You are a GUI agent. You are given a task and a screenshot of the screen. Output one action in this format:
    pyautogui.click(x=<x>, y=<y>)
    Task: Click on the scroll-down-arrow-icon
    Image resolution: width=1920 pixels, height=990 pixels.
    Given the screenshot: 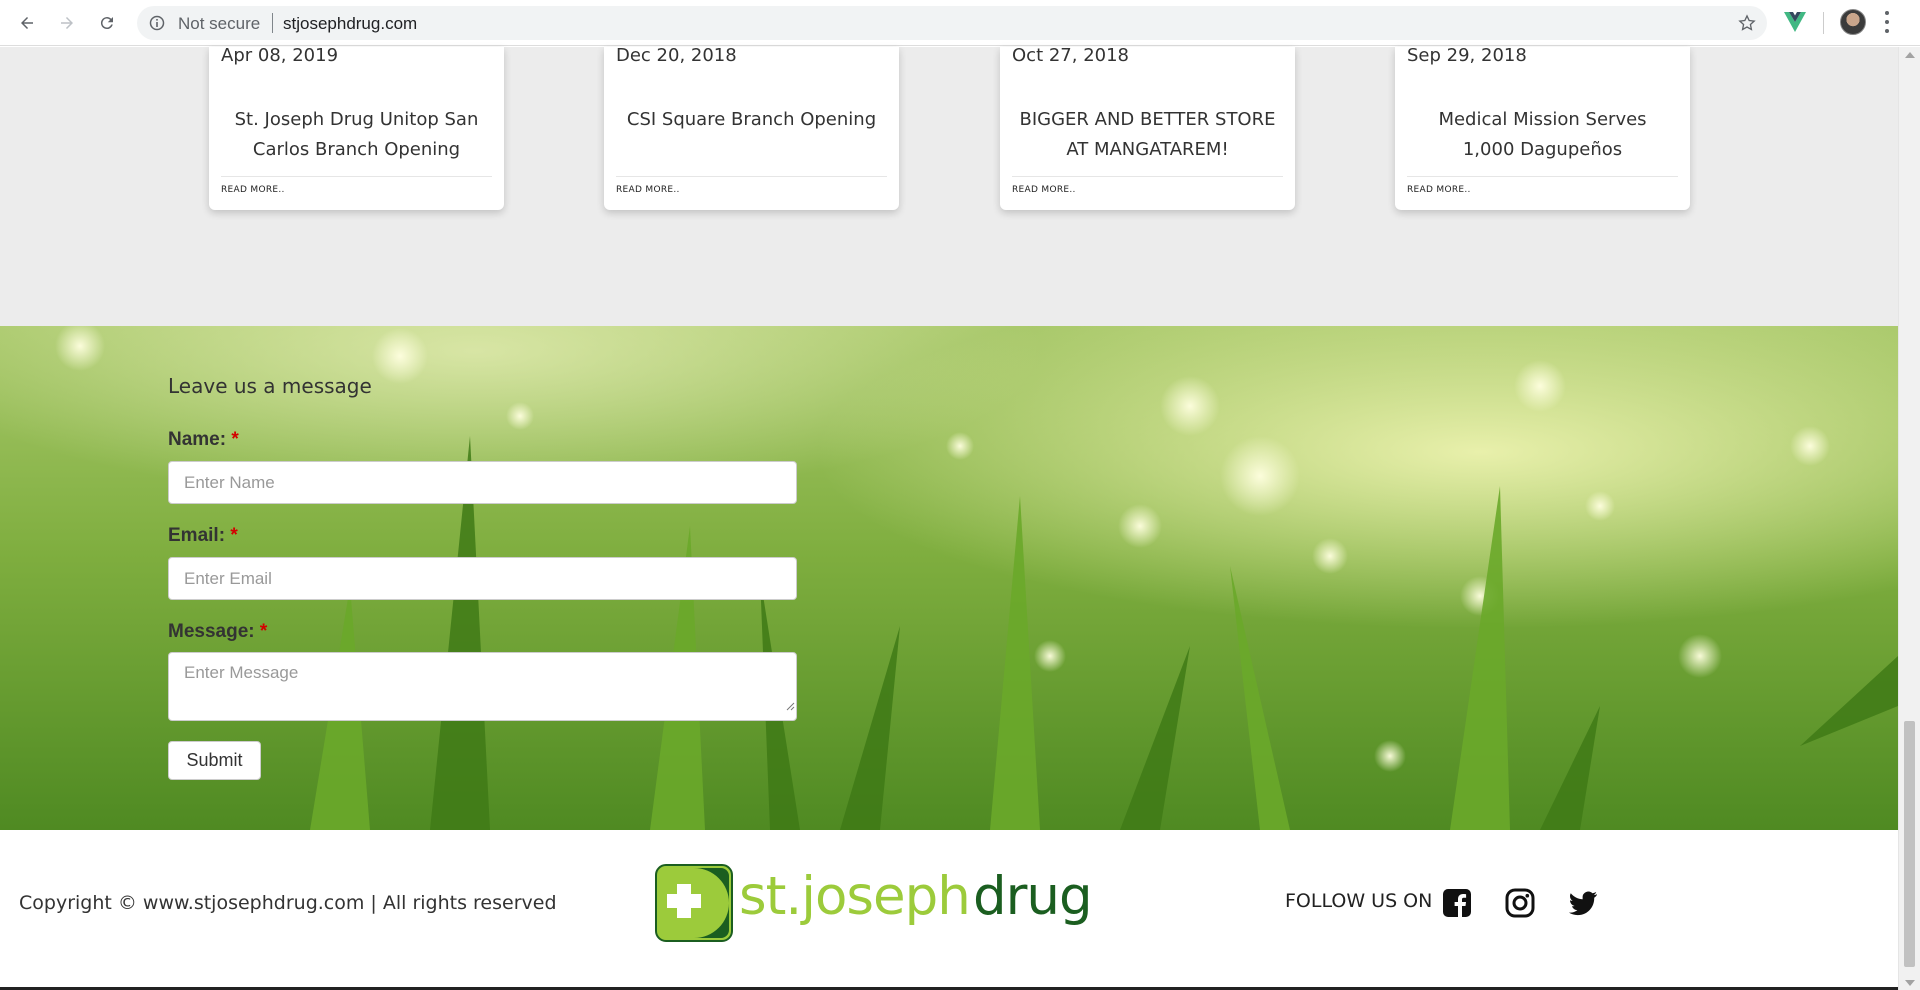 What is the action you would take?
    pyautogui.click(x=1910, y=983)
    